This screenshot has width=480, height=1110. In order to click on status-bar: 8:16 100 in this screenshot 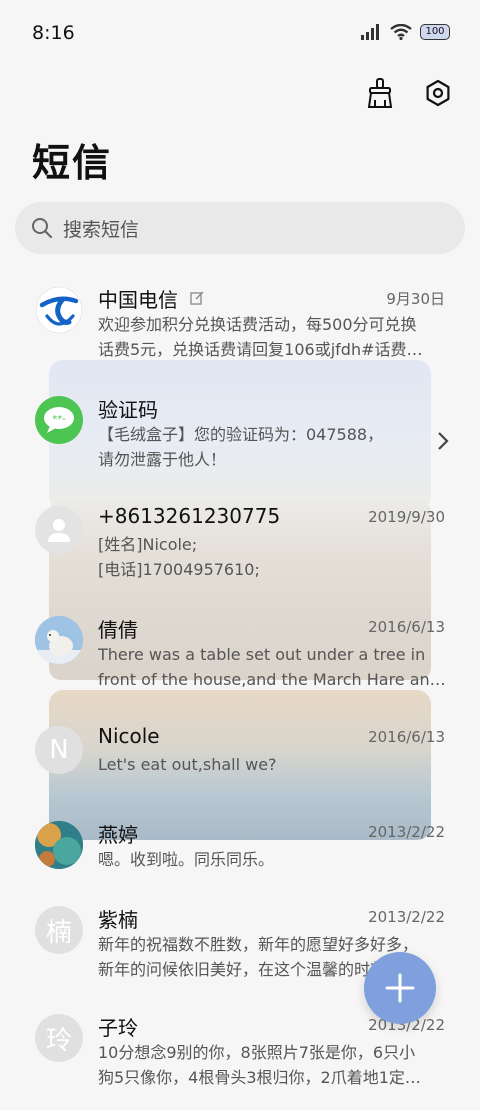, I will do `click(240, 34)`.